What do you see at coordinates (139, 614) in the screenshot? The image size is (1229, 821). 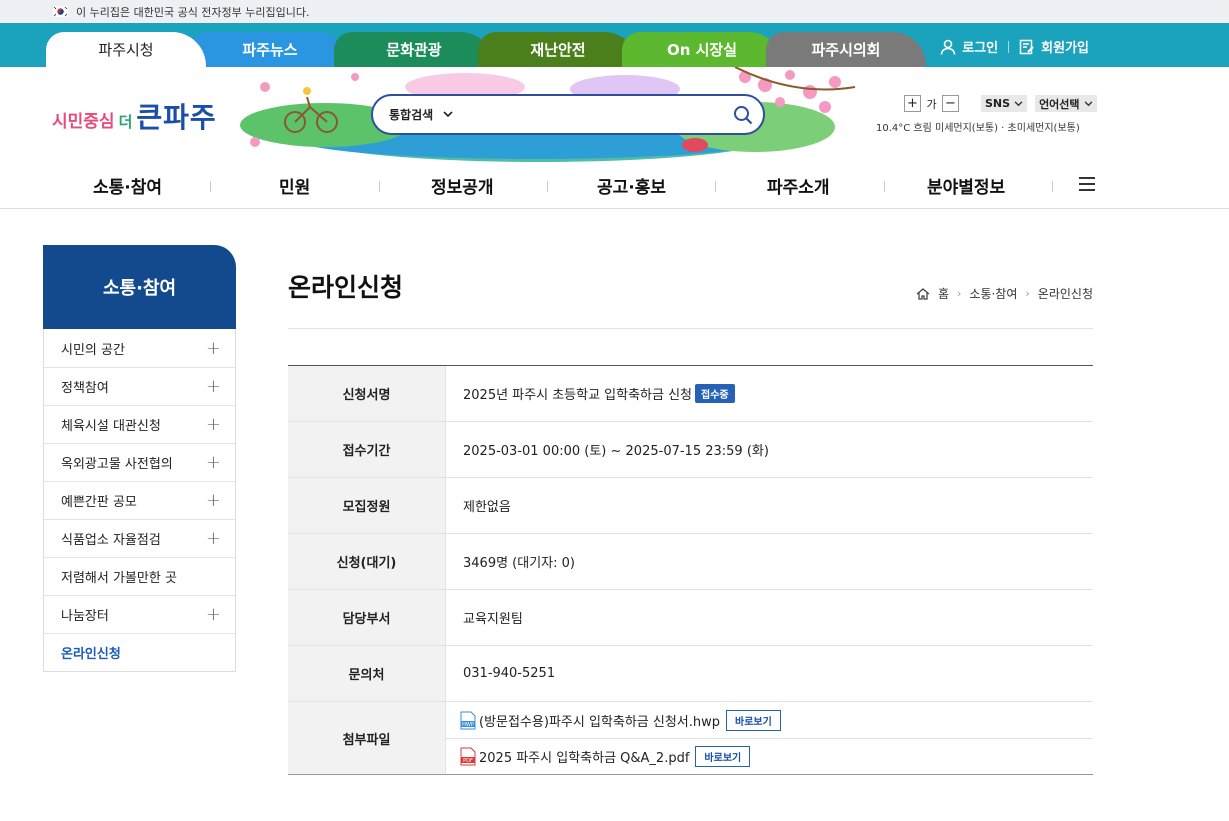 I see `sidebar-item-flea-market: 나눔장터 +` at bounding box center [139, 614].